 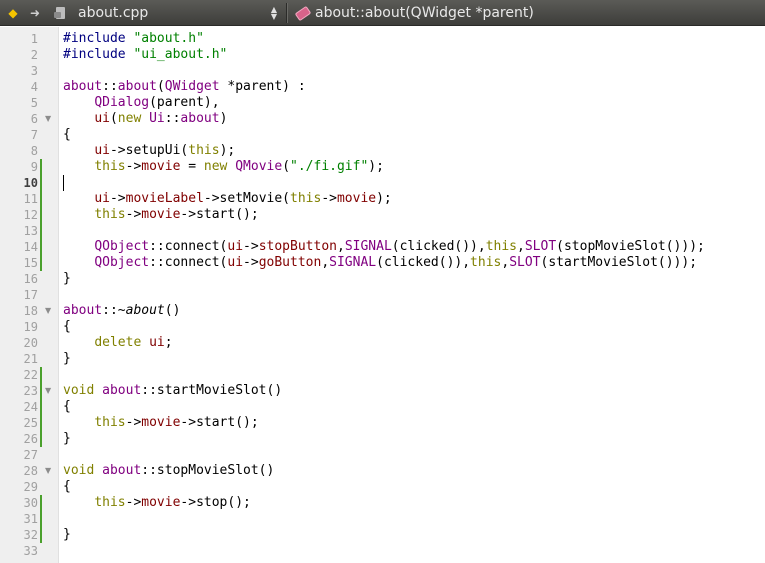 What do you see at coordinates (30, 439) in the screenshot?
I see `line-number: 26` at bounding box center [30, 439].